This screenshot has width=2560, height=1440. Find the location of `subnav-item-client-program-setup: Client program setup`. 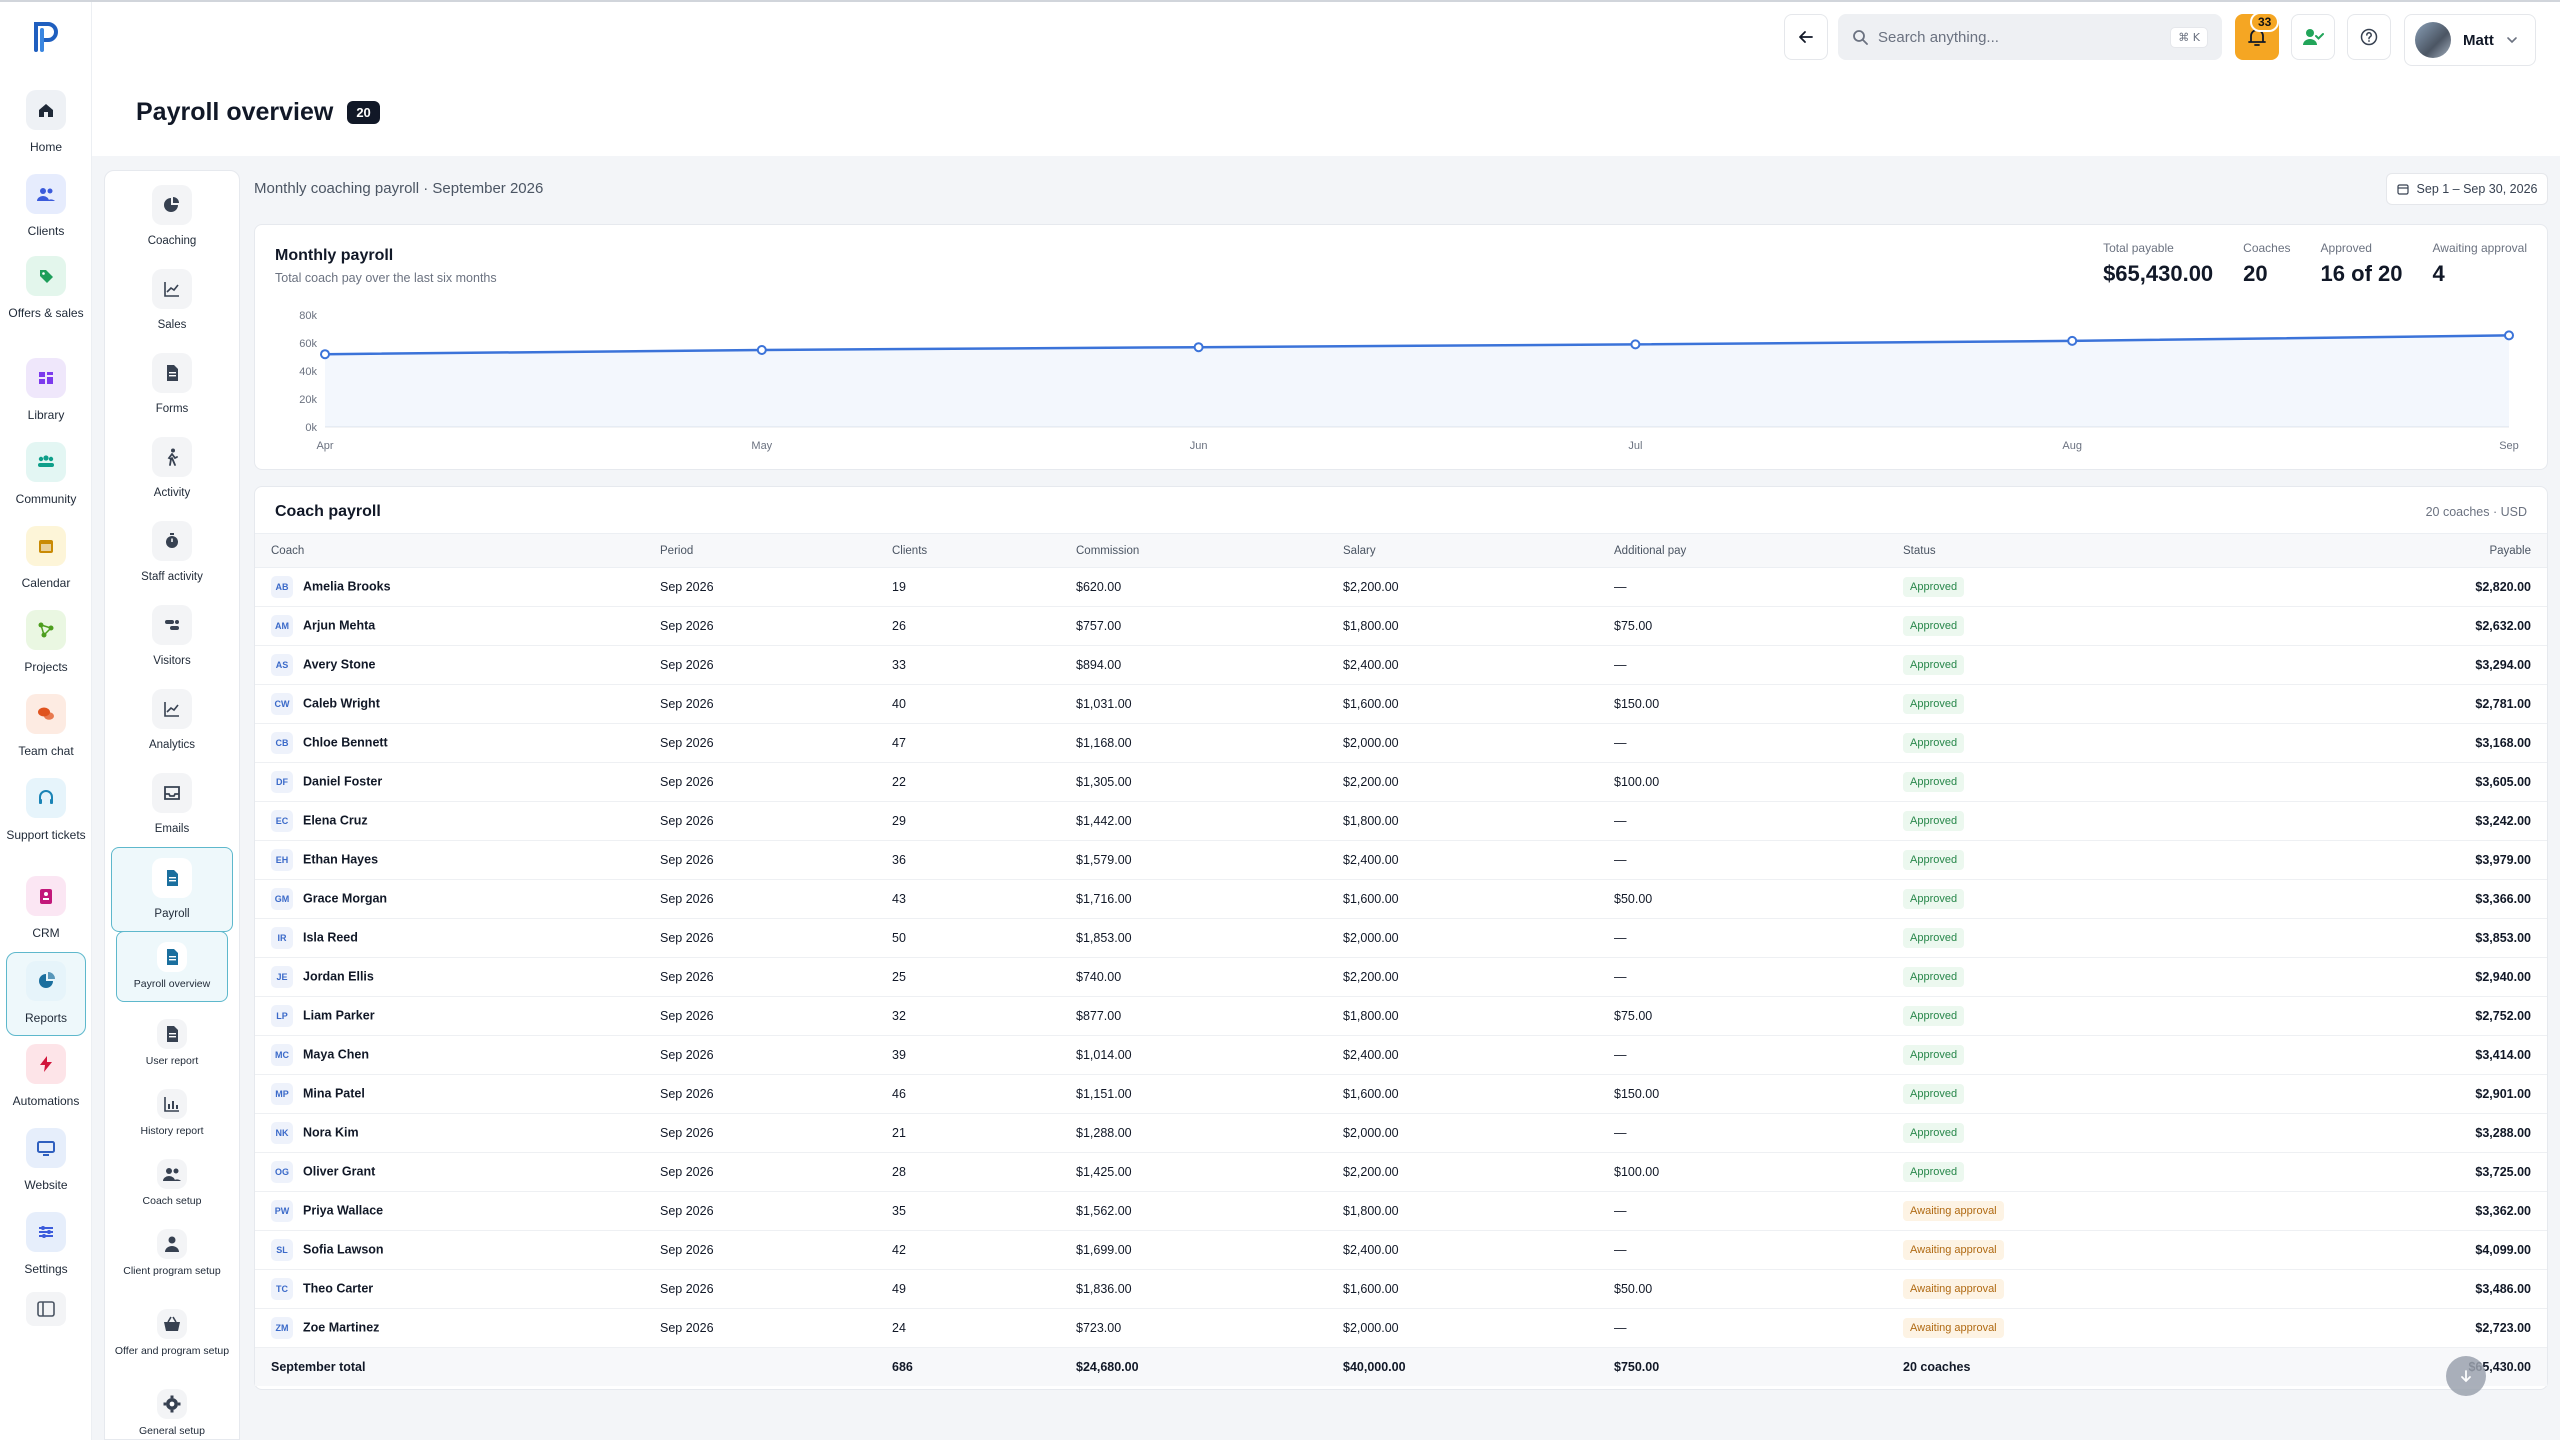

subnav-item-client-program-setup: Client program setup is located at coordinates (172, 1253).